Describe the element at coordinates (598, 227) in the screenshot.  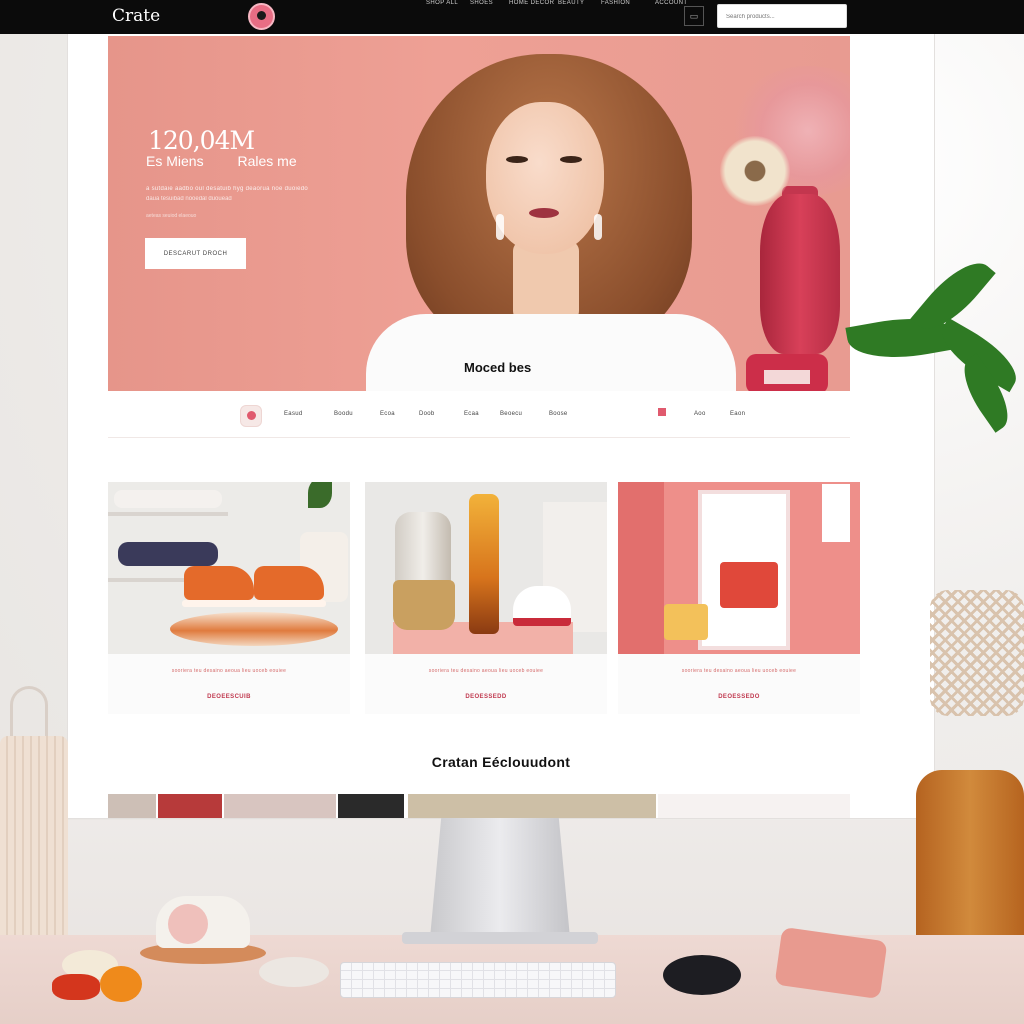
I see `earring-right` at that location.